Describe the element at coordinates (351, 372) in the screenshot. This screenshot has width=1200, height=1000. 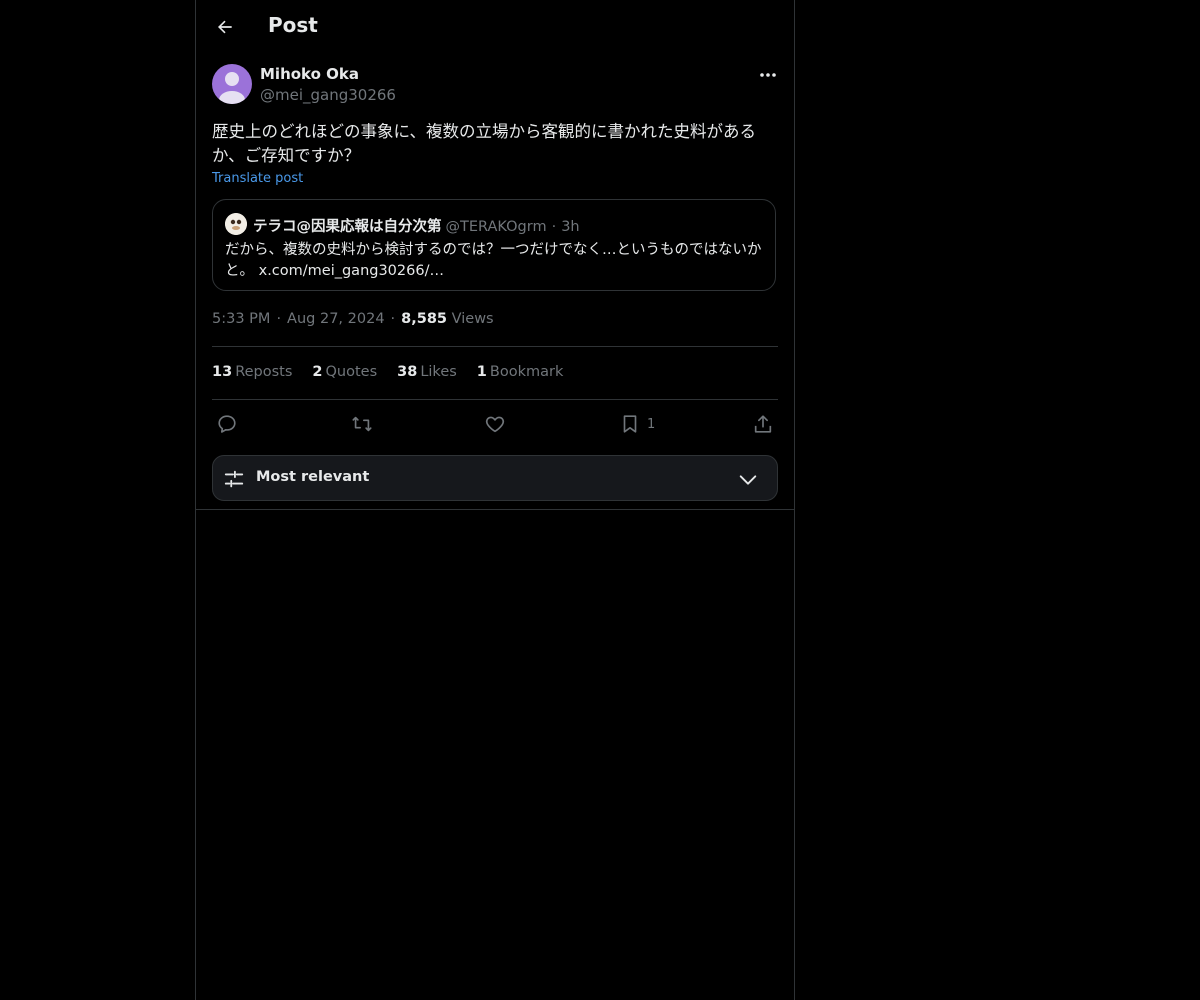
I see `quotes-label: Quotes` at that location.